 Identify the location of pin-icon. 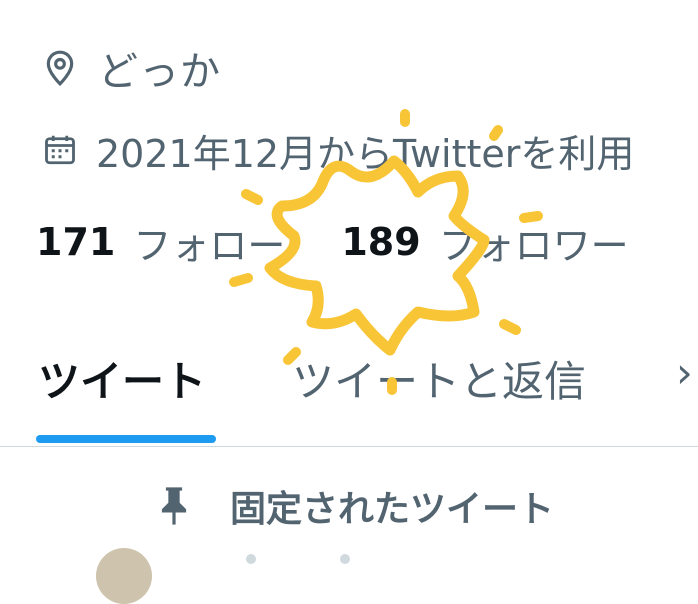
(174, 506).